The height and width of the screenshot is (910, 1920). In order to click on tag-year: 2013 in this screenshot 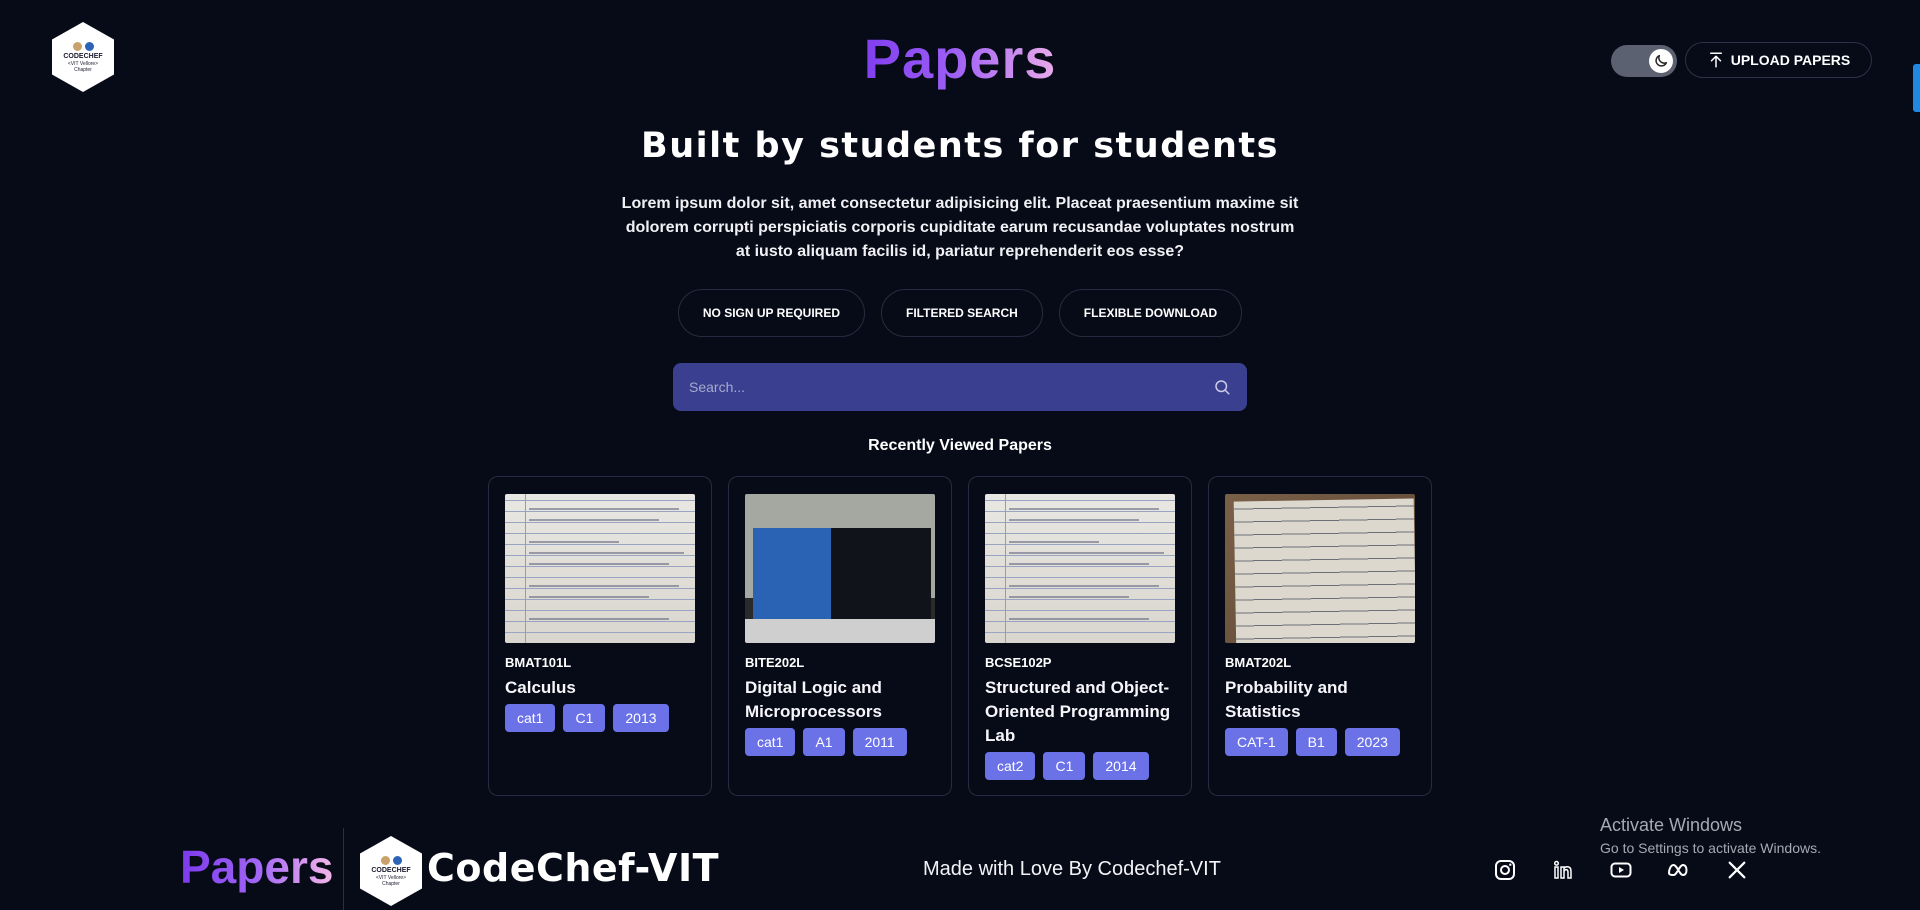, I will do `click(641, 718)`.